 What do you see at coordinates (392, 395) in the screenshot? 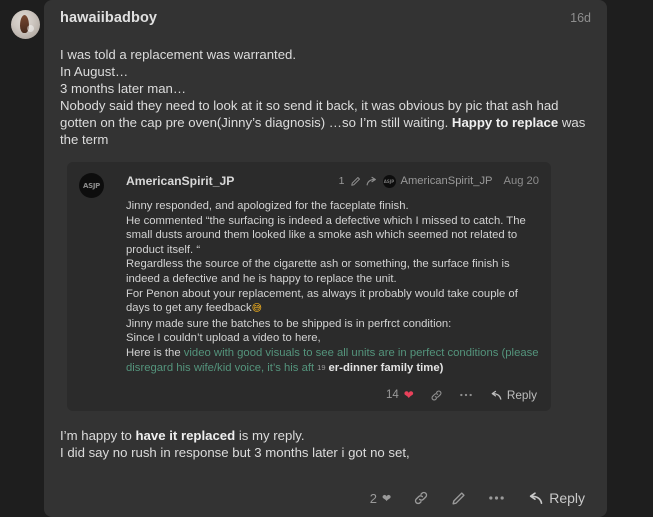
I see `quoted-like-count: 14` at bounding box center [392, 395].